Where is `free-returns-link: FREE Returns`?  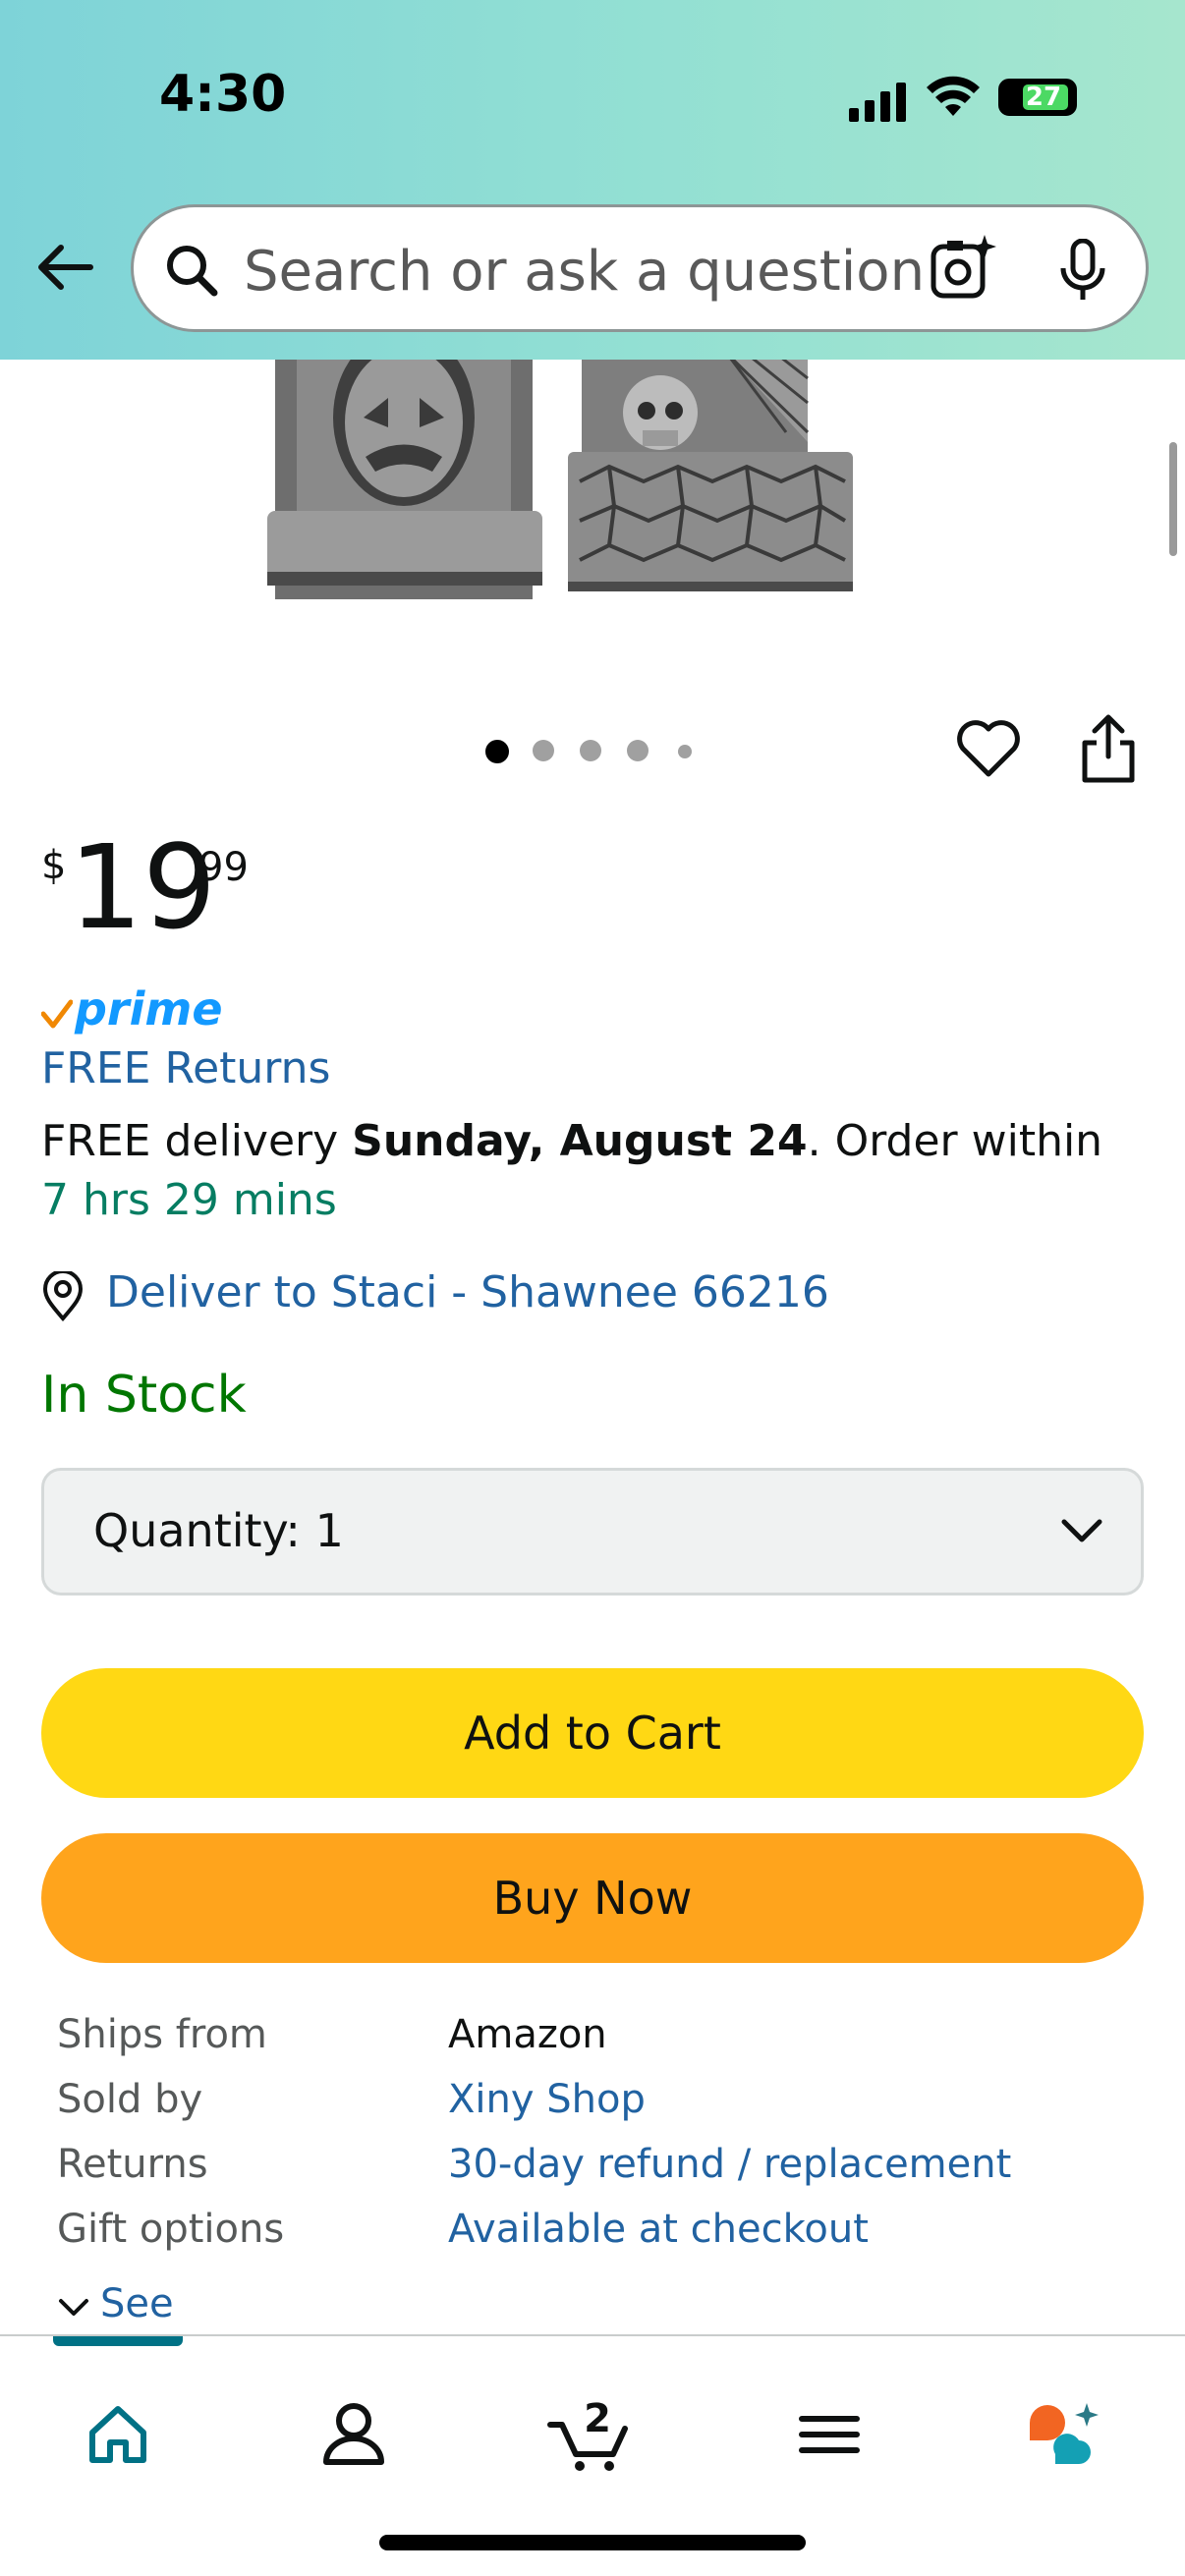
free-returns-link: FREE Returns is located at coordinates (185, 1068).